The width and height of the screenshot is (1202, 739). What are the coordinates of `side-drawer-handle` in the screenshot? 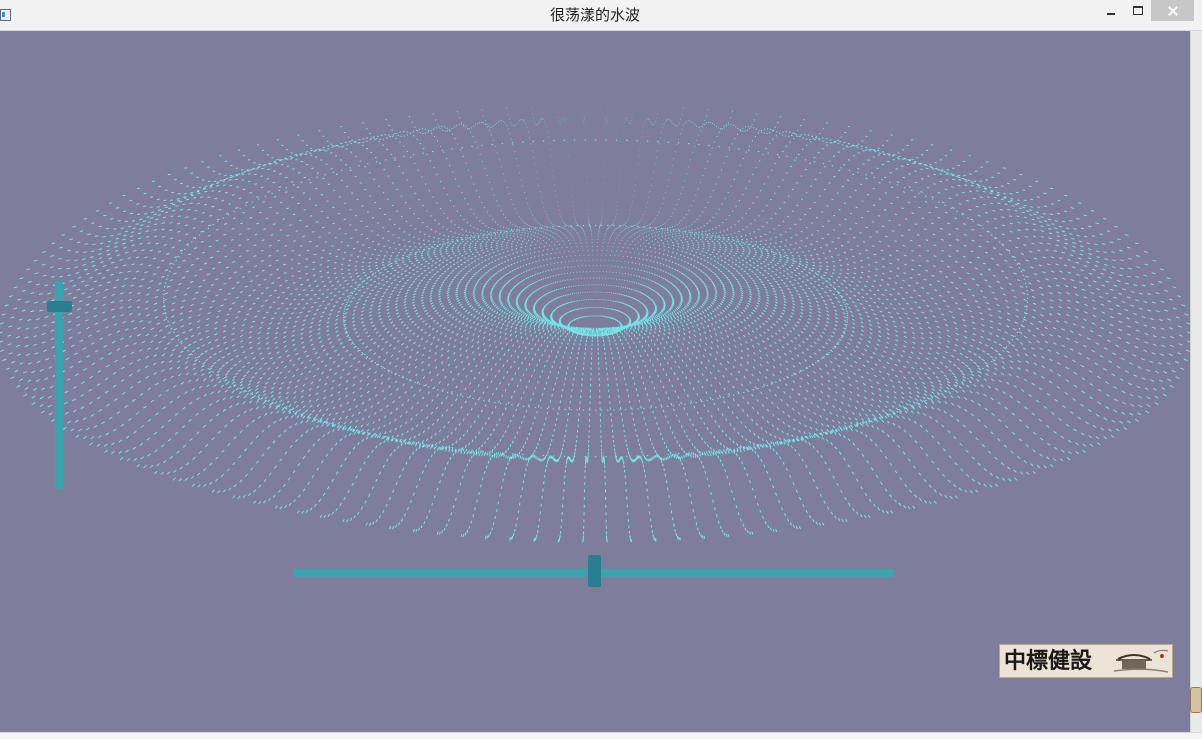 It's located at (1196, 700).